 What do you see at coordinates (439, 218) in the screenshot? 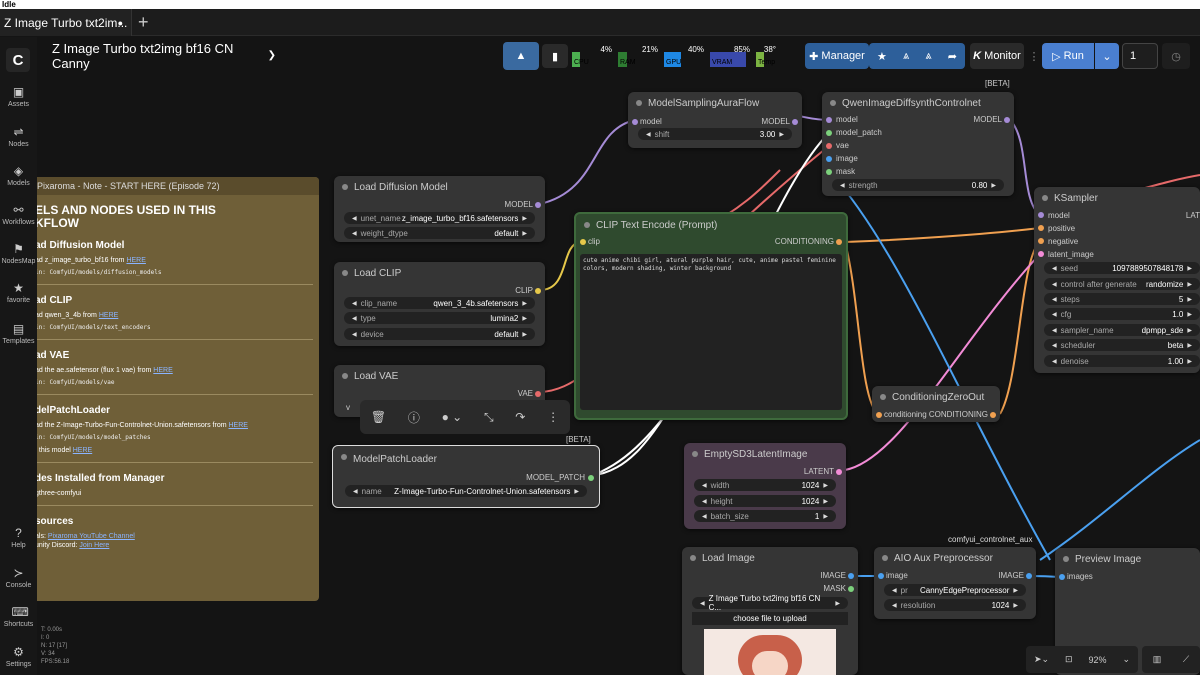
I see `unet-widget: unet_namez_image_turbo_bf16.safetensors` at bounding box center [439, 218].